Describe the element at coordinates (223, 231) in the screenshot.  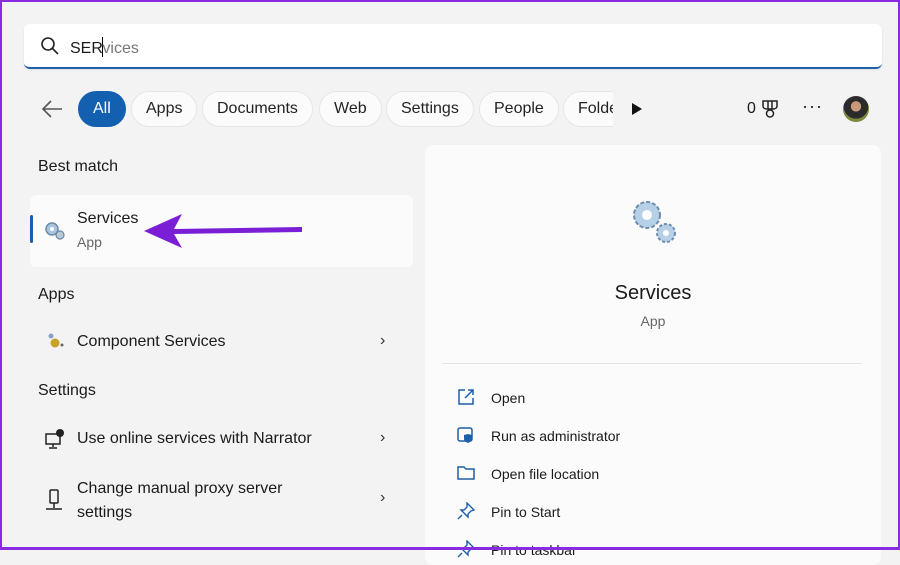
I see `annotation-arrow` at that location.